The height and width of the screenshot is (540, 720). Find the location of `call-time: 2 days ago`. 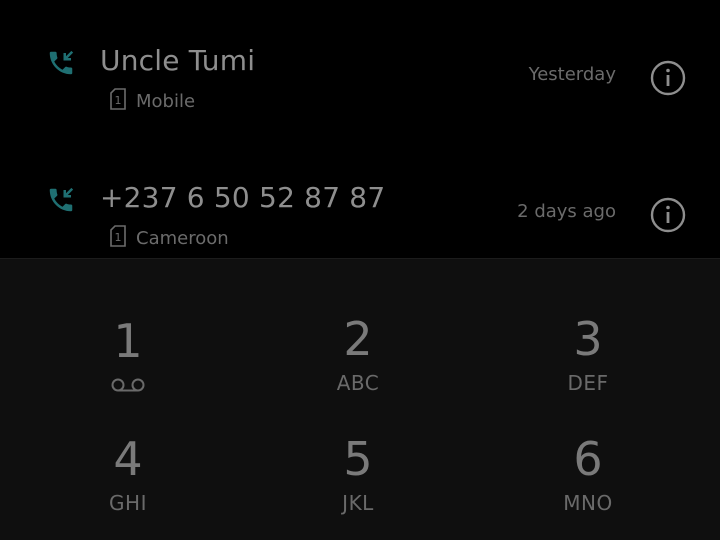

call-time: 2 days ago is located at coordinates (566, 211).